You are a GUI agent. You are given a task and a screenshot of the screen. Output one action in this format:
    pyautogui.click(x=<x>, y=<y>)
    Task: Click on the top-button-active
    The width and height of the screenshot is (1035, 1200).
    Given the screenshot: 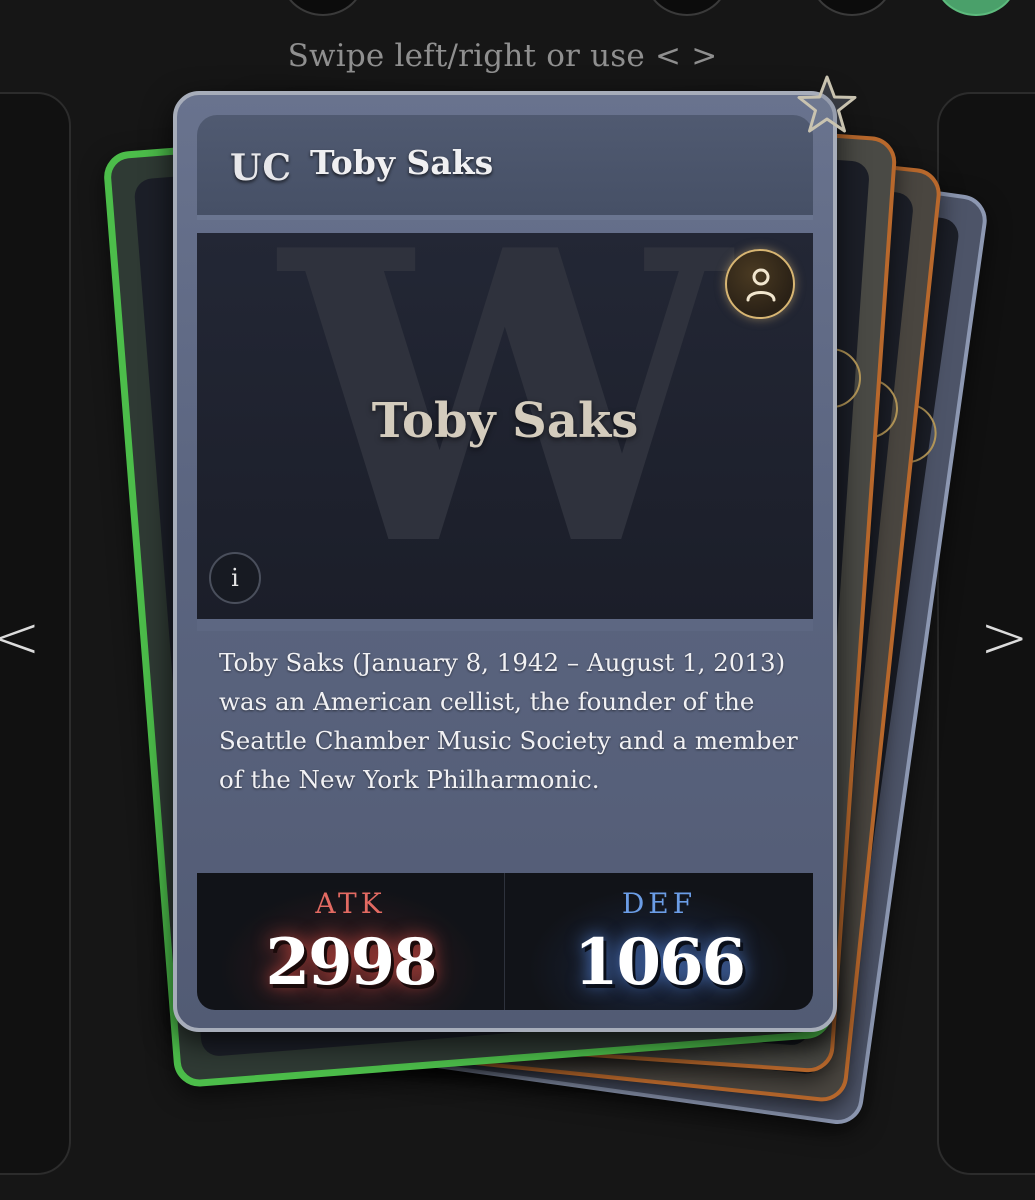 What is the action you would take?
    pyautogui.click(x=976, y=8)
    